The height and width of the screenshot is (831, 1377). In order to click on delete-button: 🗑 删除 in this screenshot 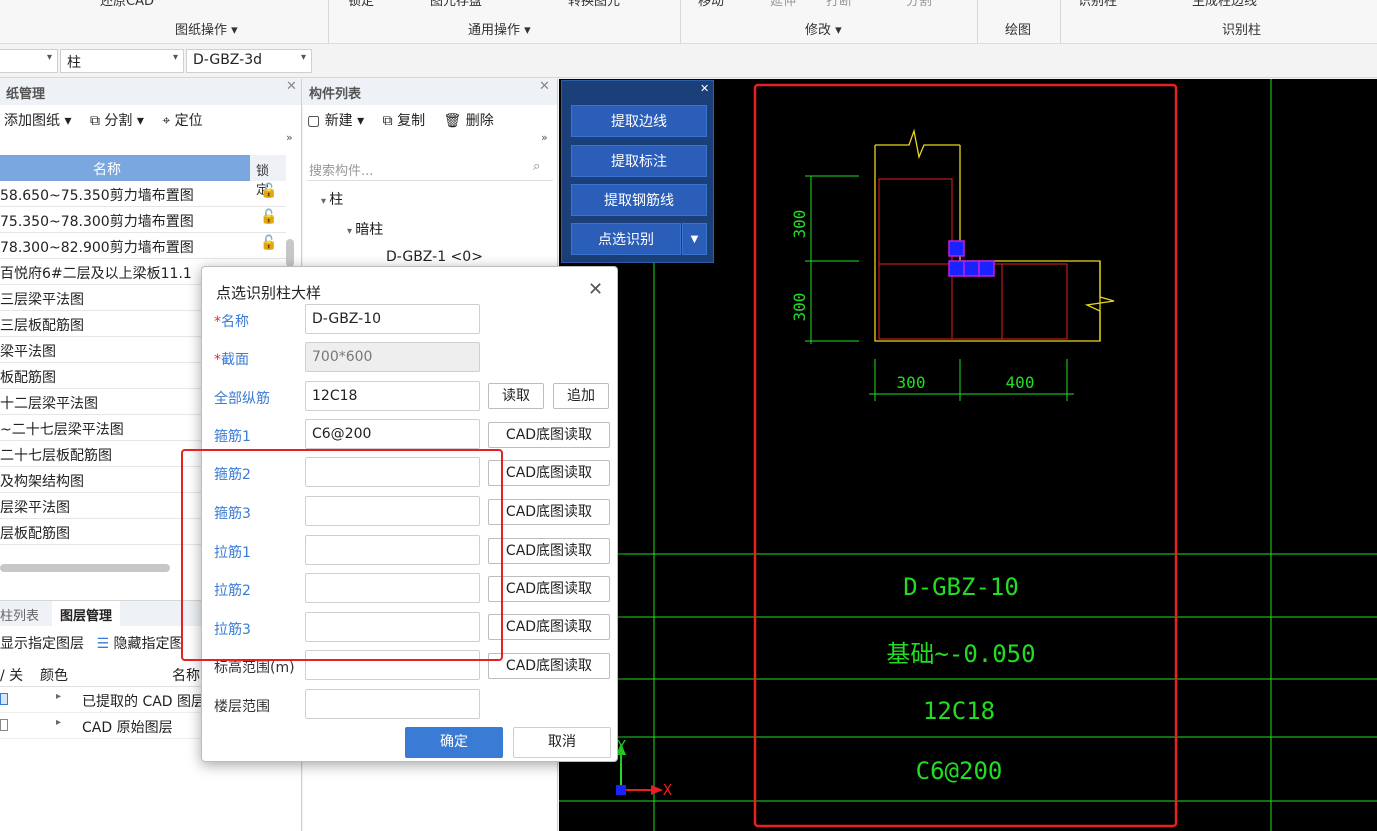, I will do `click(469, 121)`.